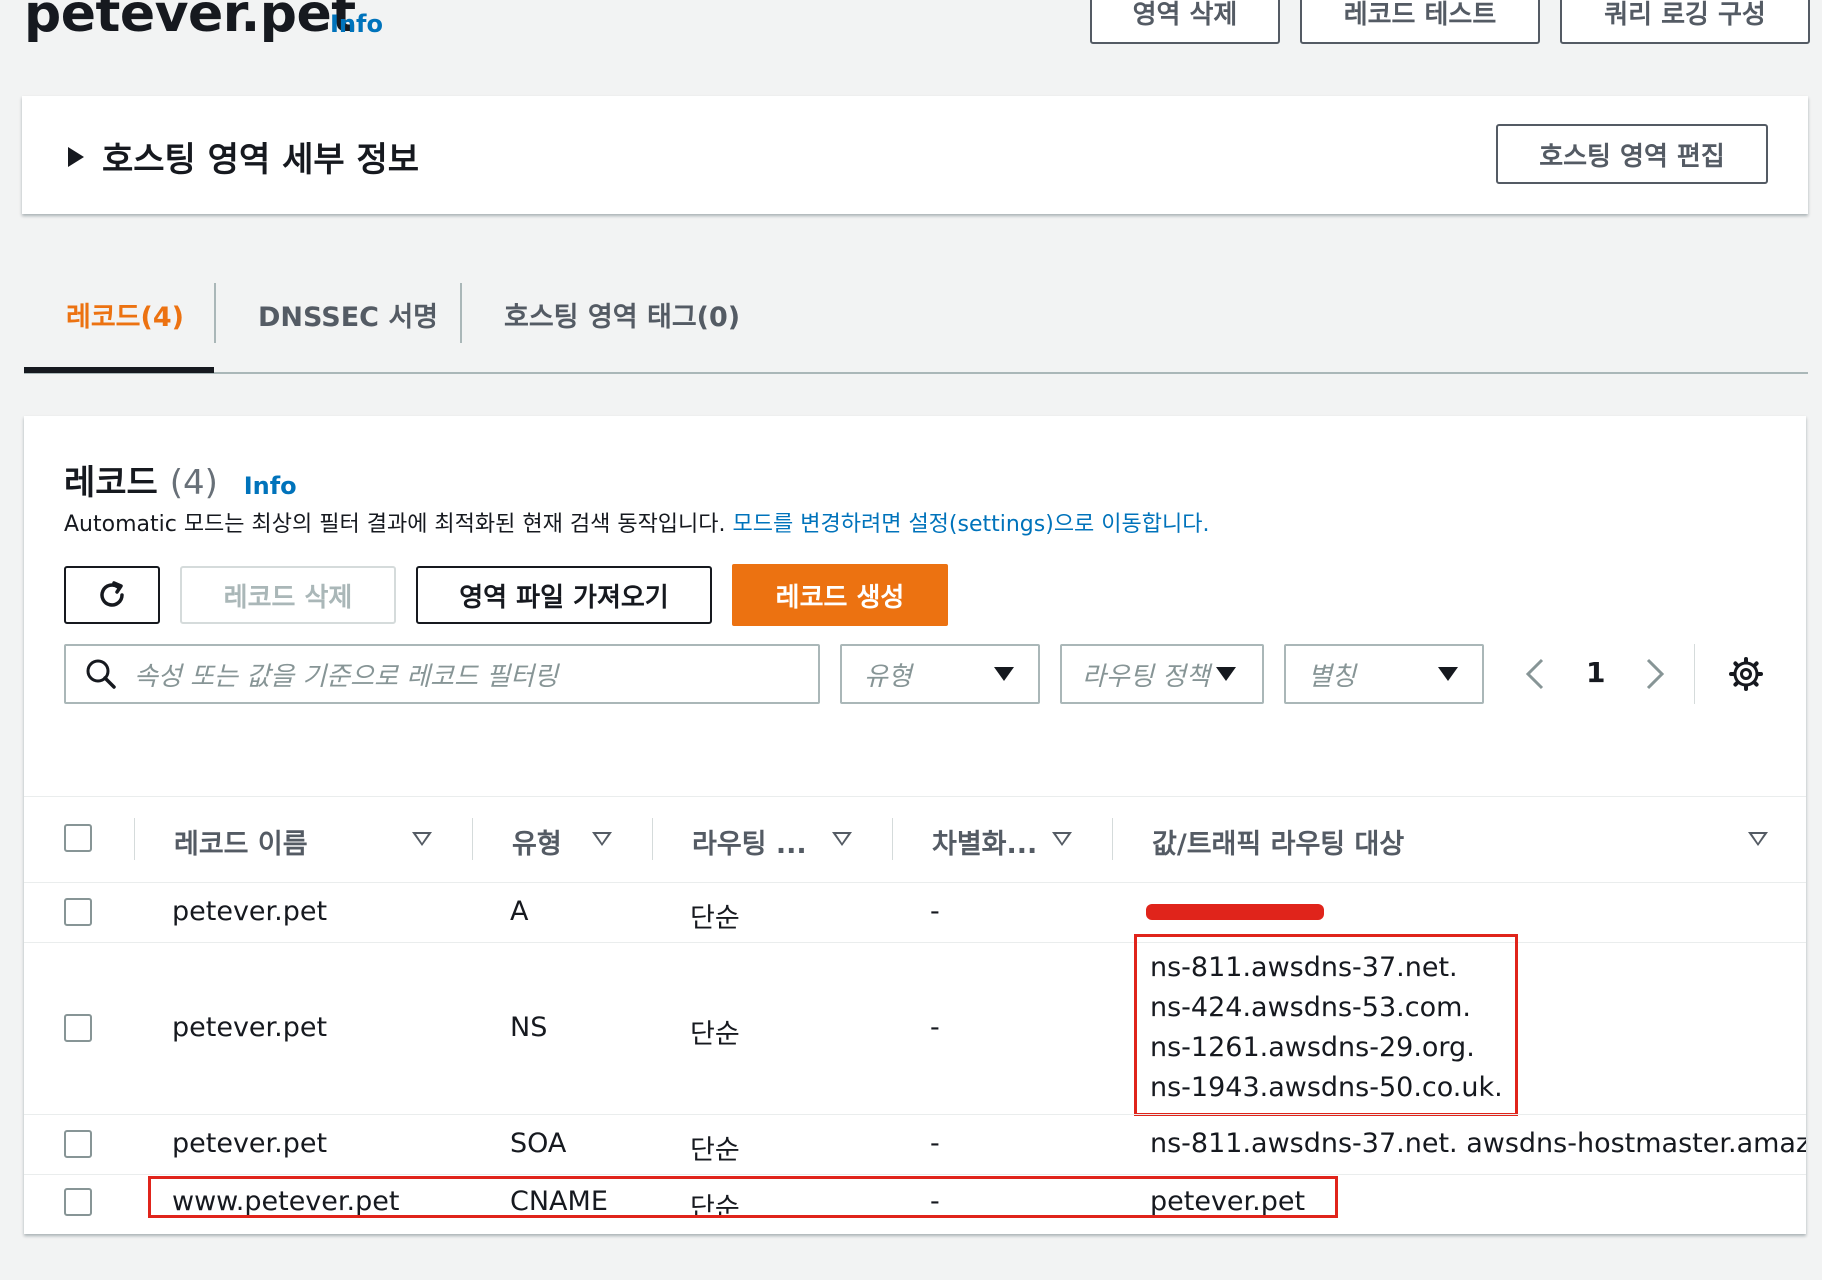 The height and width of the screenshot is (1280, 1822). What do you see at coordinates (101, 674) in the screenshot?
I see `search-icon` at bounding box center [101, 674].